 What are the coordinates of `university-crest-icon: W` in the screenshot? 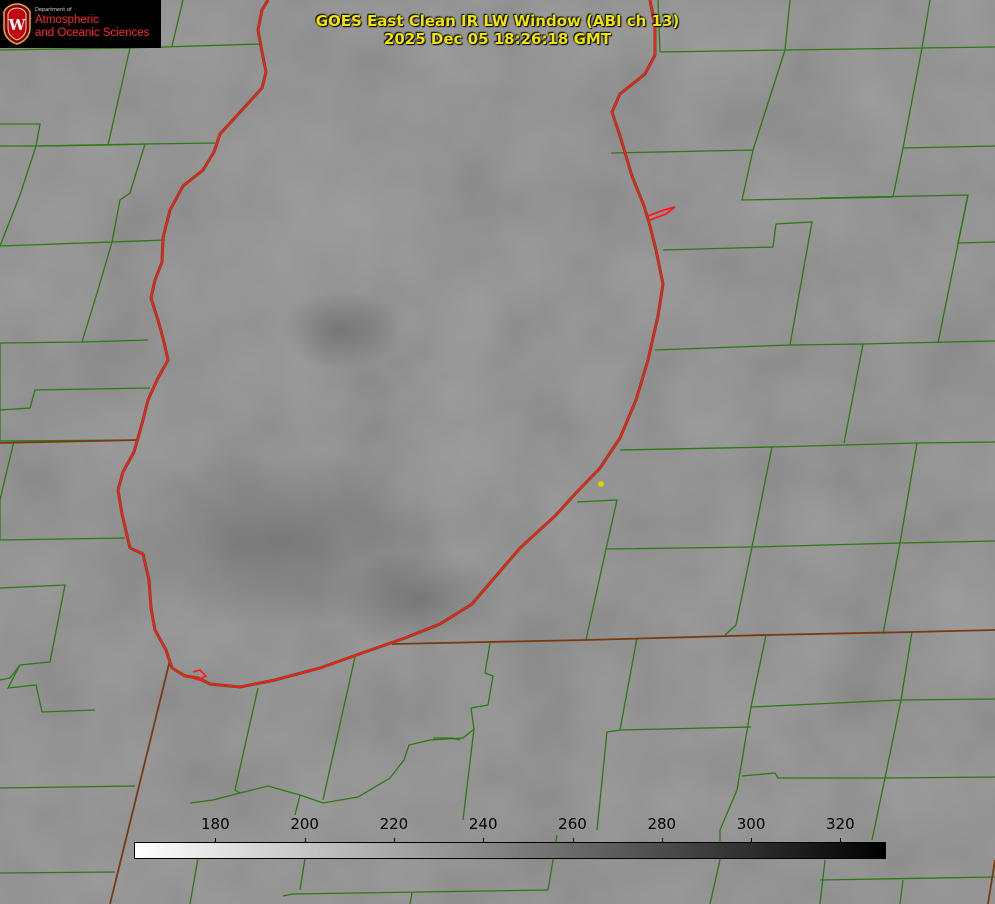 It's located at (17, 24).